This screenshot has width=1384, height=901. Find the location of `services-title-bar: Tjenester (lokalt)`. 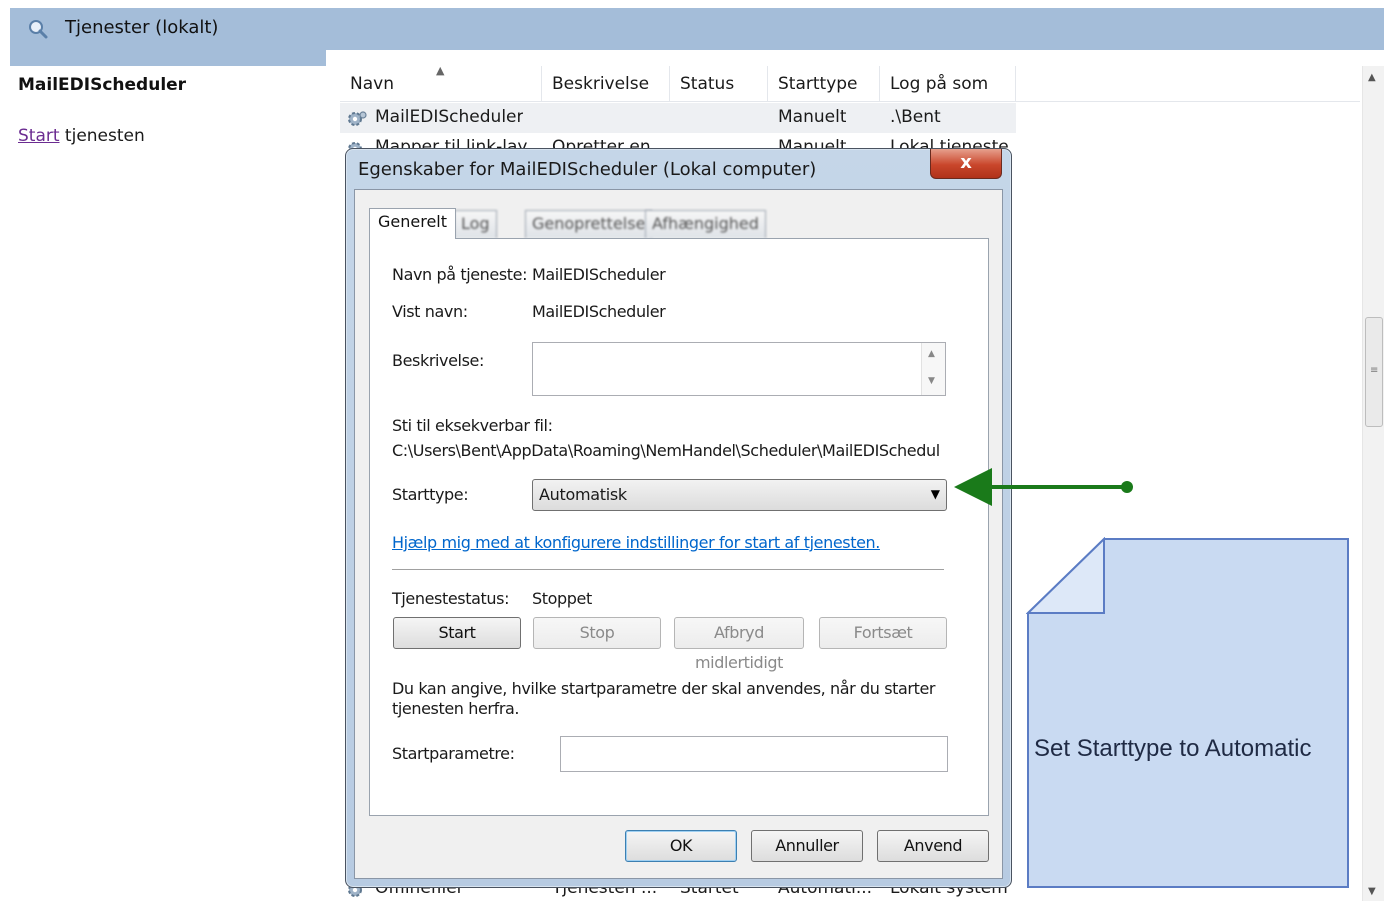

services-title-bar: Tjenester (lokalt) is located at coordinates (697, 29).